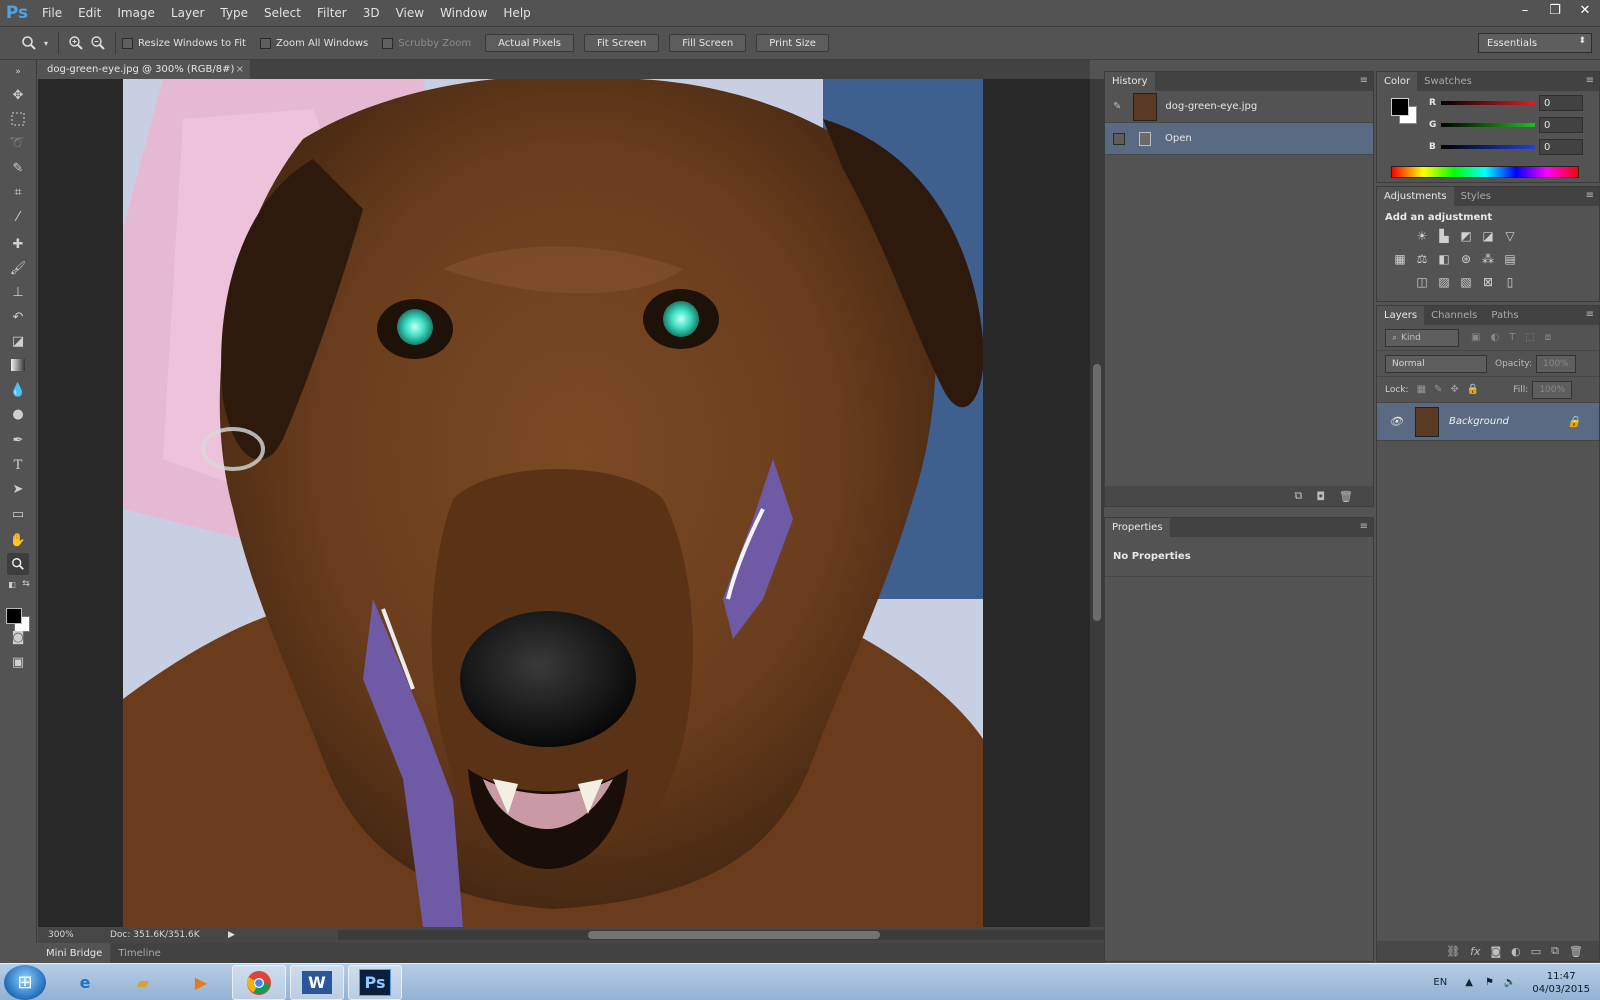 Image resolution: width=1600 pixels, height=1000 pixels. I want to click on zoom-tool-icon, so click(18, 564).